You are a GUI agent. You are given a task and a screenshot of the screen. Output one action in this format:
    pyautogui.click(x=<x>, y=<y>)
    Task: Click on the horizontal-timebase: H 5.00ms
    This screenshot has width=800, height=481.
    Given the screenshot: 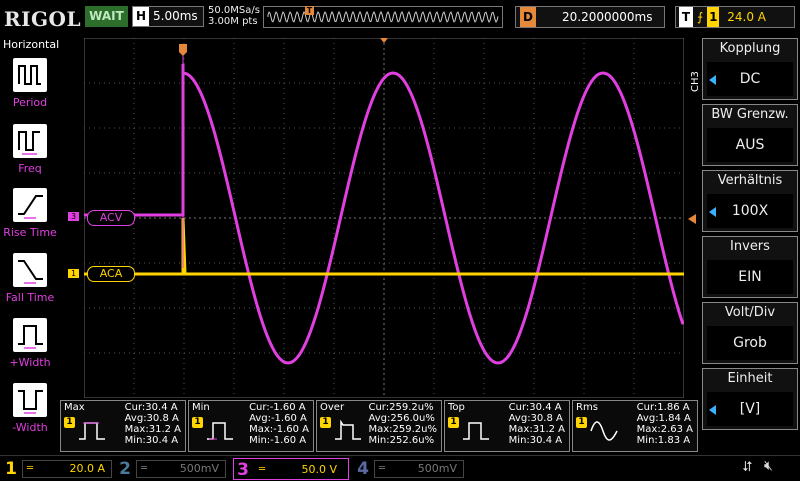 What is the action you would take?
    pyautogui.click(x=168, y=16)
    